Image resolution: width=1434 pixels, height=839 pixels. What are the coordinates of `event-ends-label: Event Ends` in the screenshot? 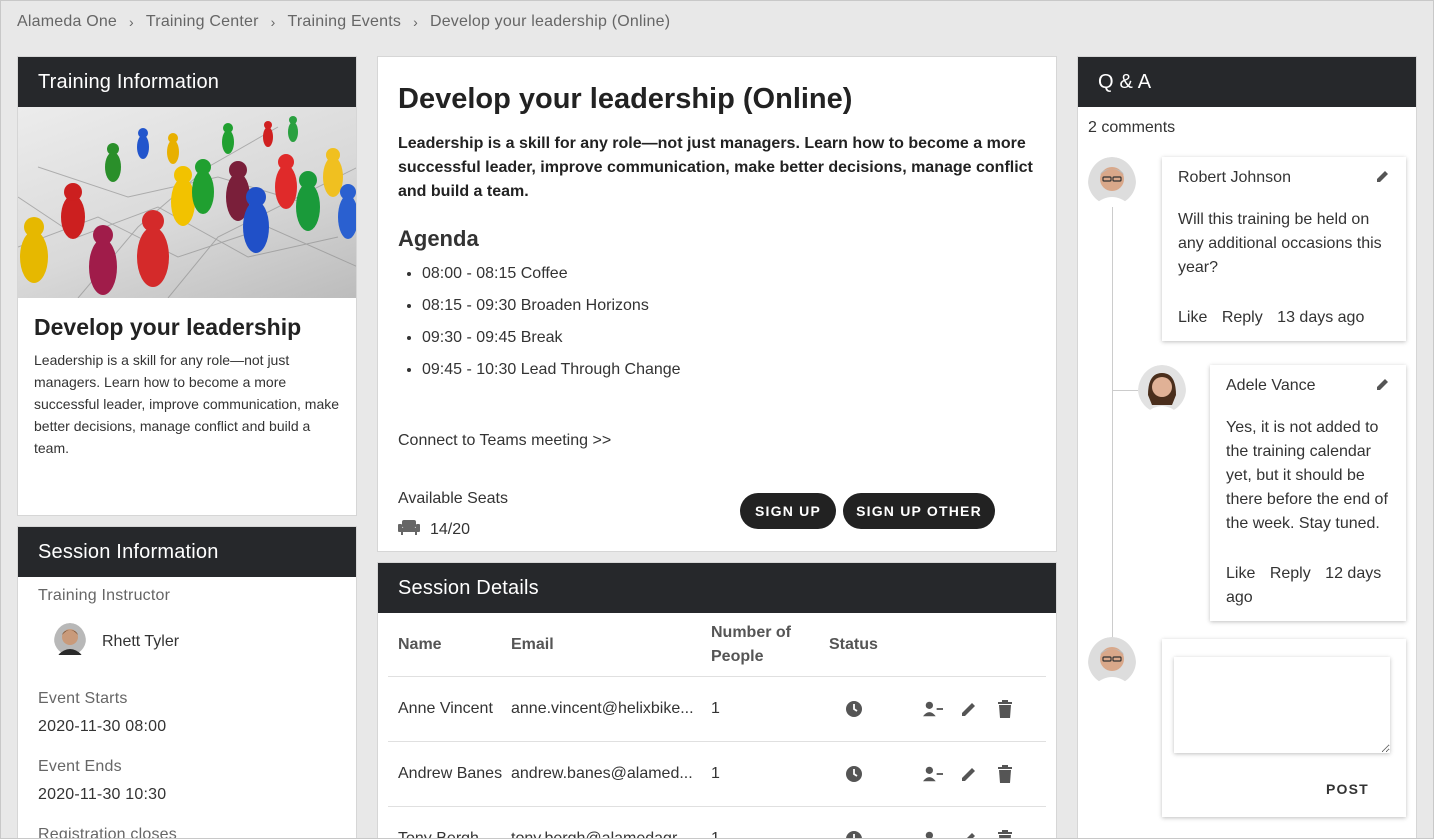 It's located at (80, 766).